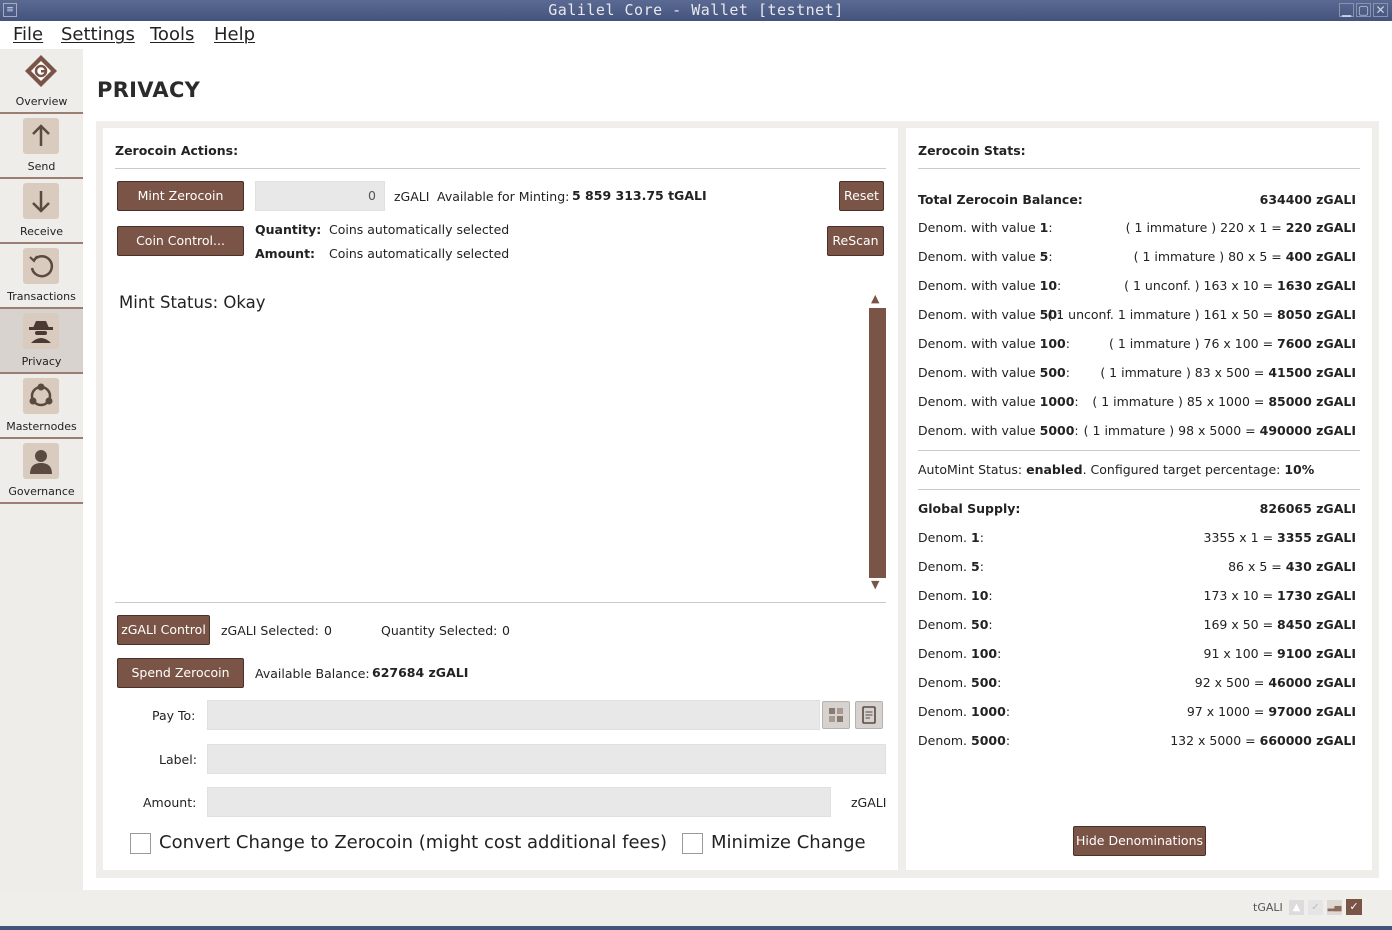 This screenshot has height=930, width=1392. I want to click on scroll-down-icon: ▼, so click(875, 584).